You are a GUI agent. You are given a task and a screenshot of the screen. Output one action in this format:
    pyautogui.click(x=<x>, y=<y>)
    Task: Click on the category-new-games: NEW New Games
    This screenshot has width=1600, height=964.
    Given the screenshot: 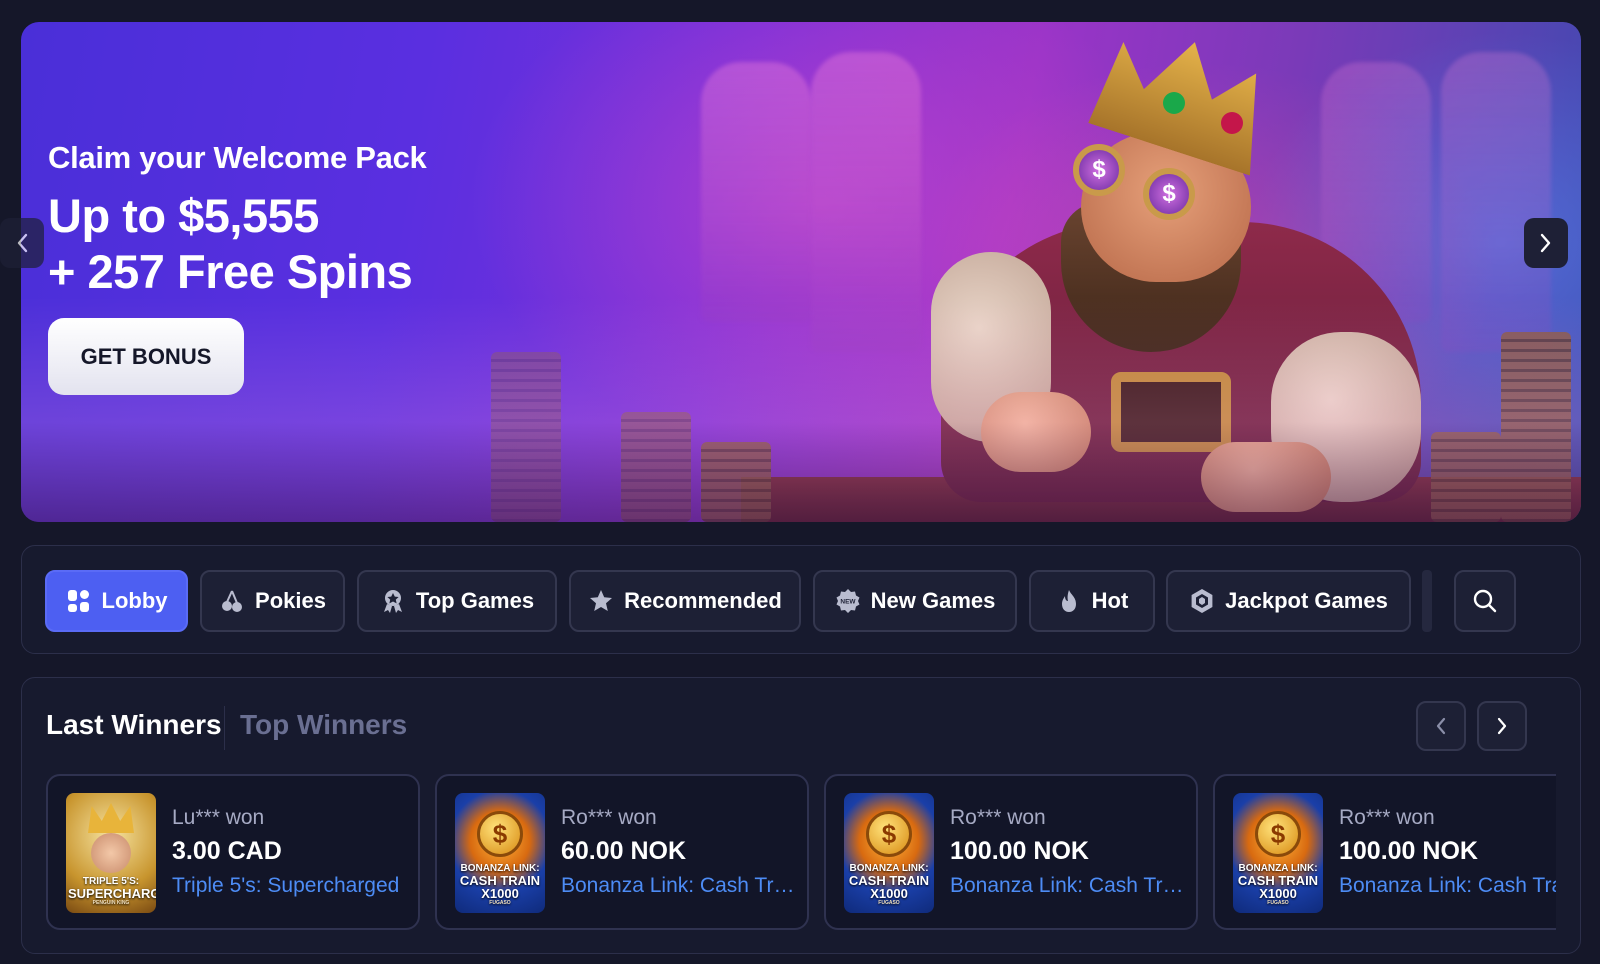 What is the action you would take?
    pyautogui.click(x=915, y=601)
    